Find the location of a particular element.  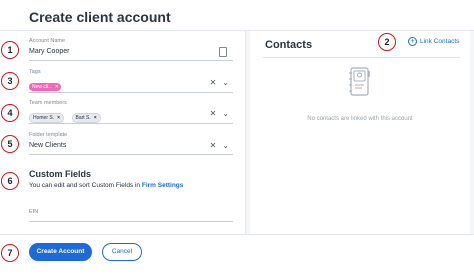

annotation-marker: 6 is located at coordinates (10, 181).